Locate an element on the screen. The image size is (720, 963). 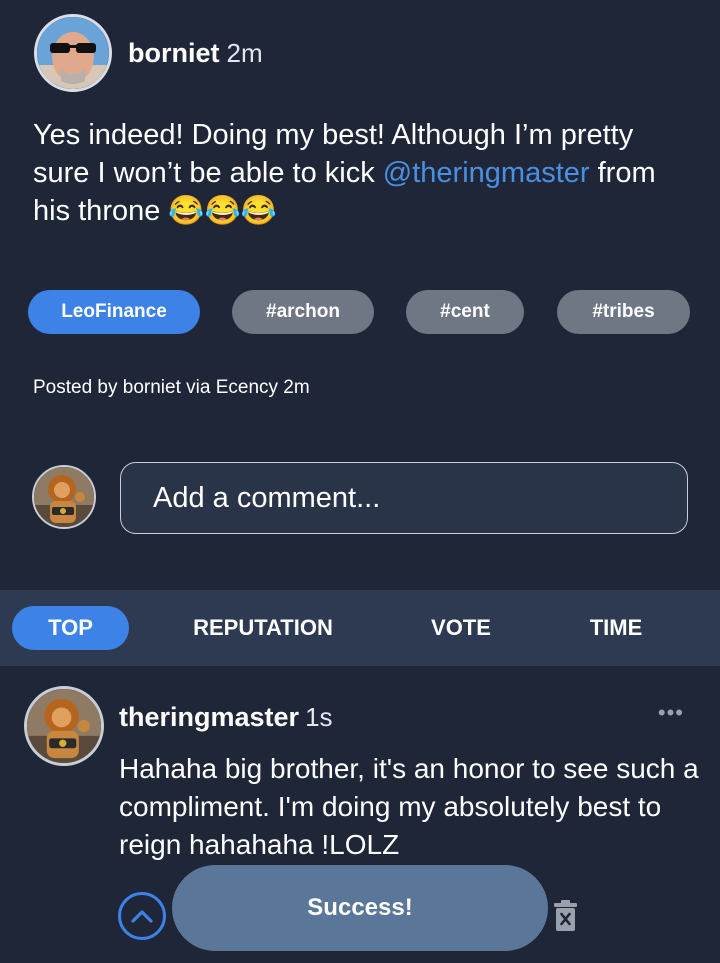
tag-archon: #archon is located at coordinates (303, 312).